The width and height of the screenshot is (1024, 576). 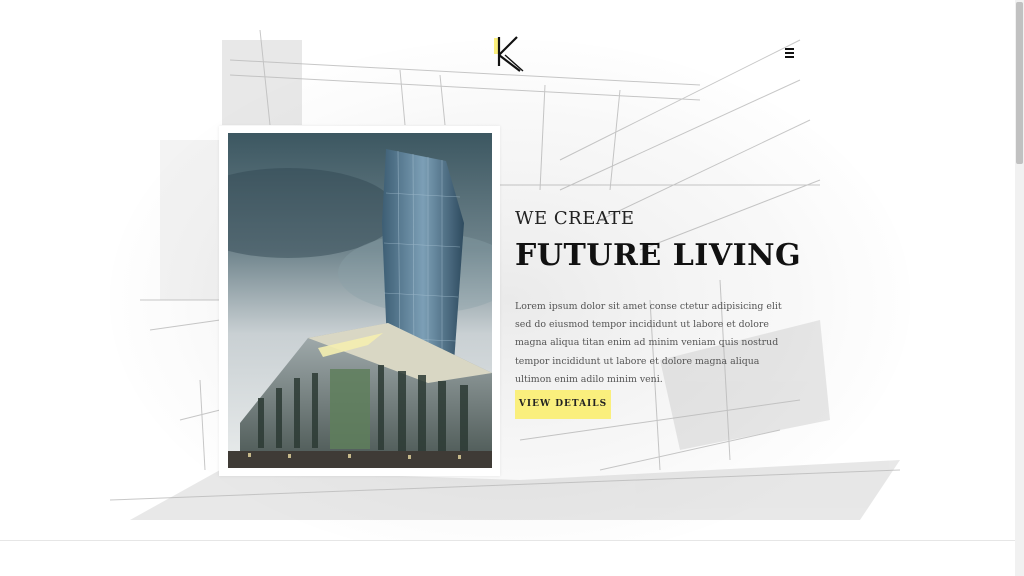 What do you see at coordinates (658, 255) in the screenshot?
I see `hero-title: FUTURE LIVING` at bounding box center [658, 255].